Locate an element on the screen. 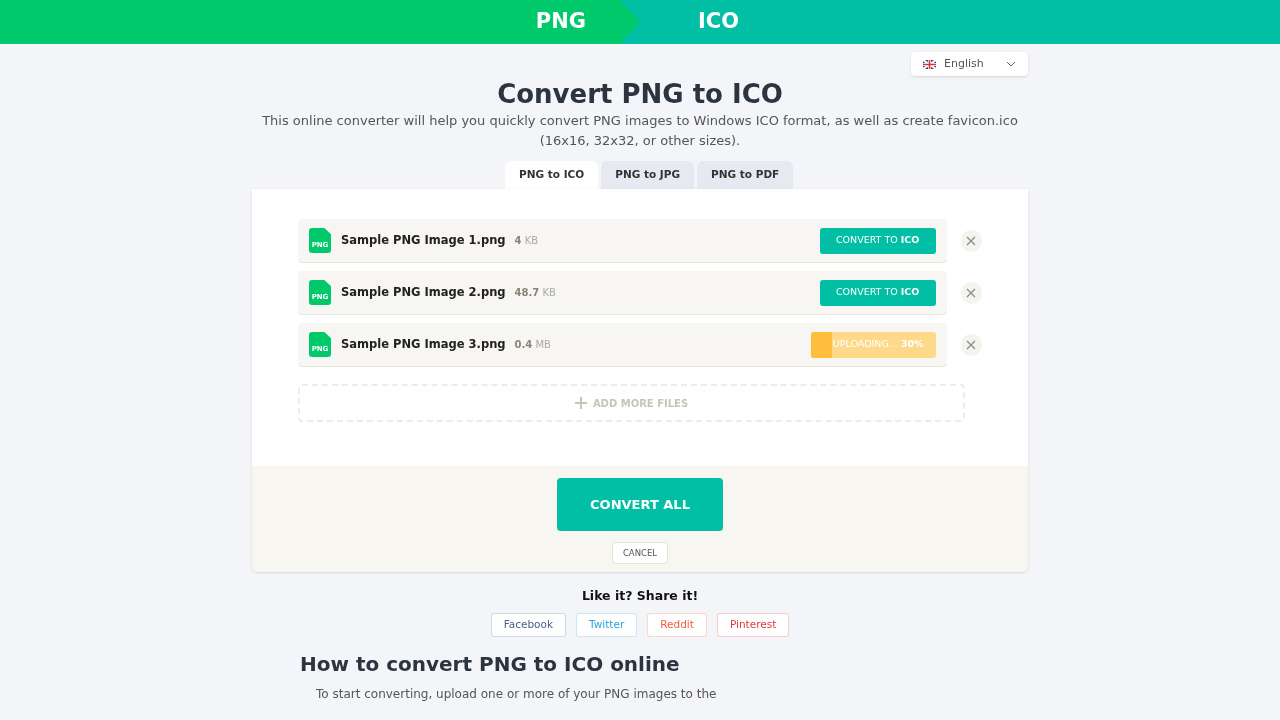 The width and height of the screenshot is (1280, 720). cancel-button: CANCEL is located at coordinates (640, 553).